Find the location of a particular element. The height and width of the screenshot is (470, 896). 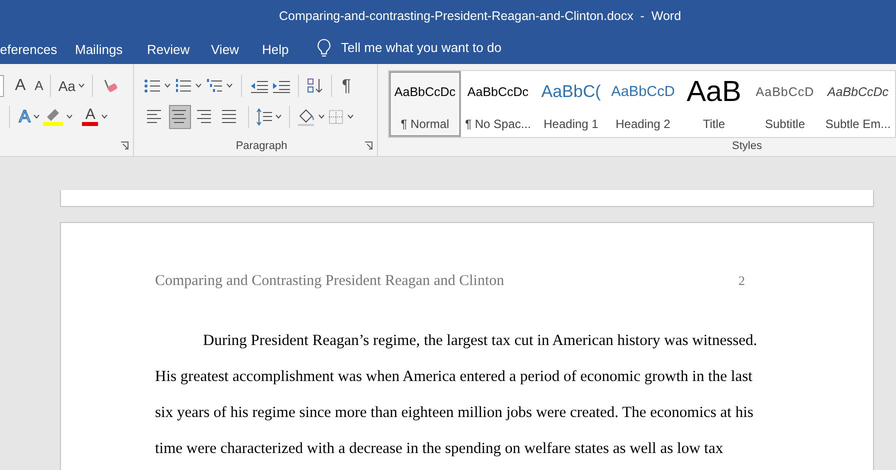

show-formatting-button: ¶ is located at coordinates (346, 85).